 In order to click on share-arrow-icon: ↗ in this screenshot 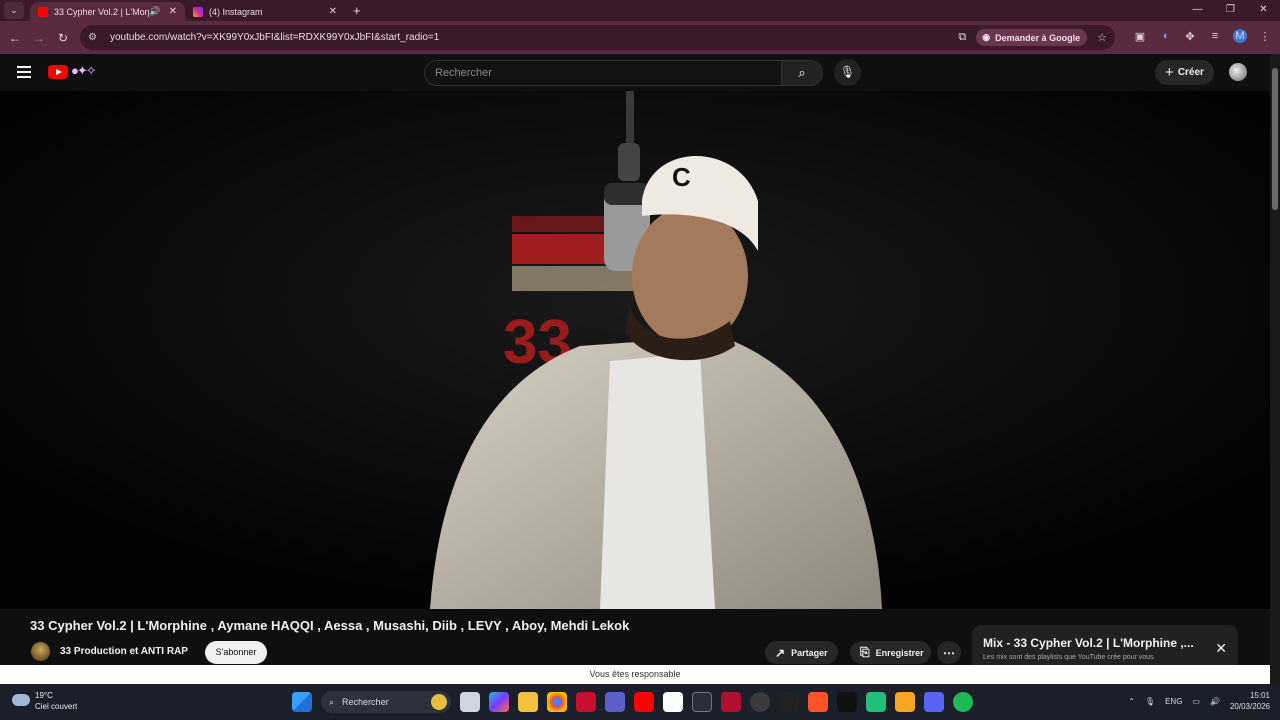, I will do `click(780, 652)`.